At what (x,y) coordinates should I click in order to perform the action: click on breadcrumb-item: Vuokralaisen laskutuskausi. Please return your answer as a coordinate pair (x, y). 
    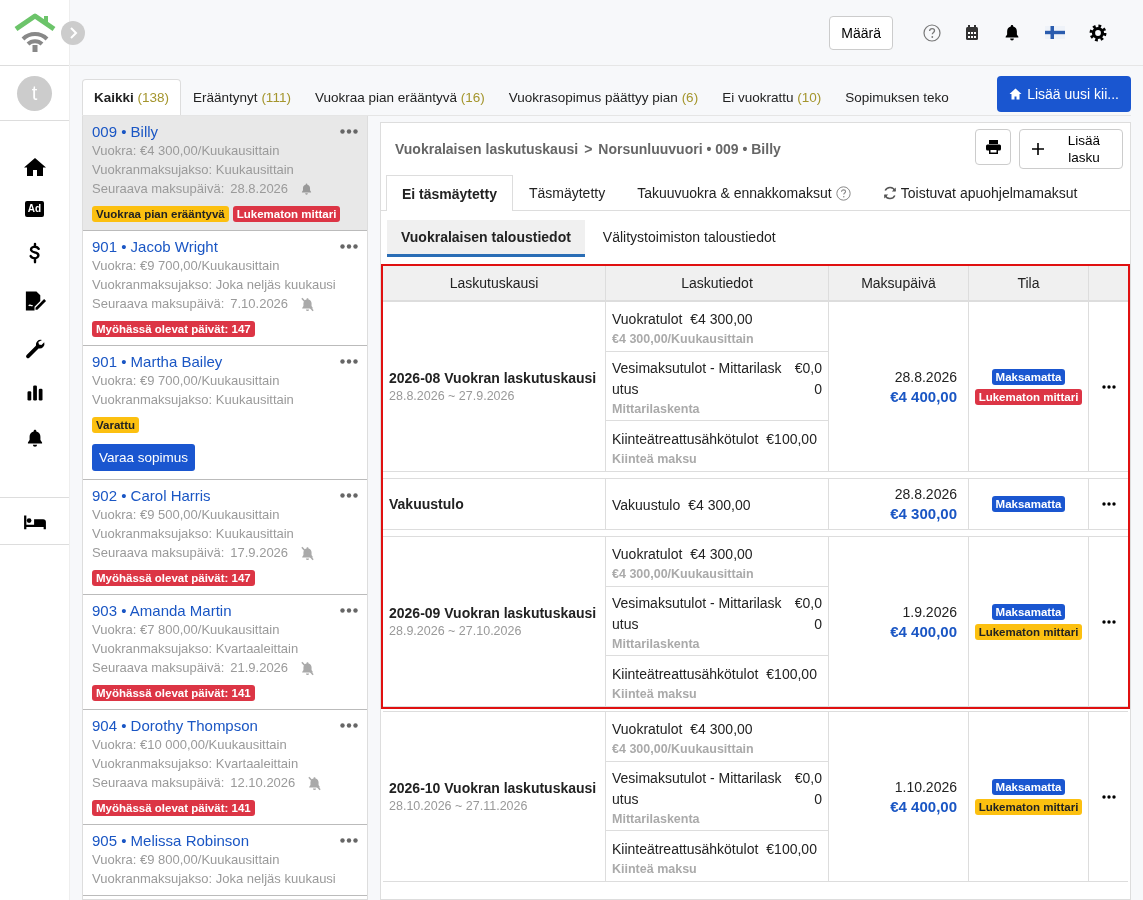
    Looking at the image, I should click on (487, 149).